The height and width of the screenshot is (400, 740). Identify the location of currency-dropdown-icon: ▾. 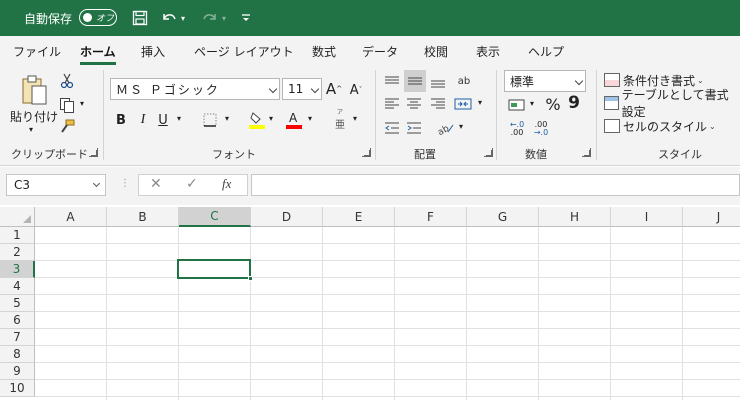
(532, 103).